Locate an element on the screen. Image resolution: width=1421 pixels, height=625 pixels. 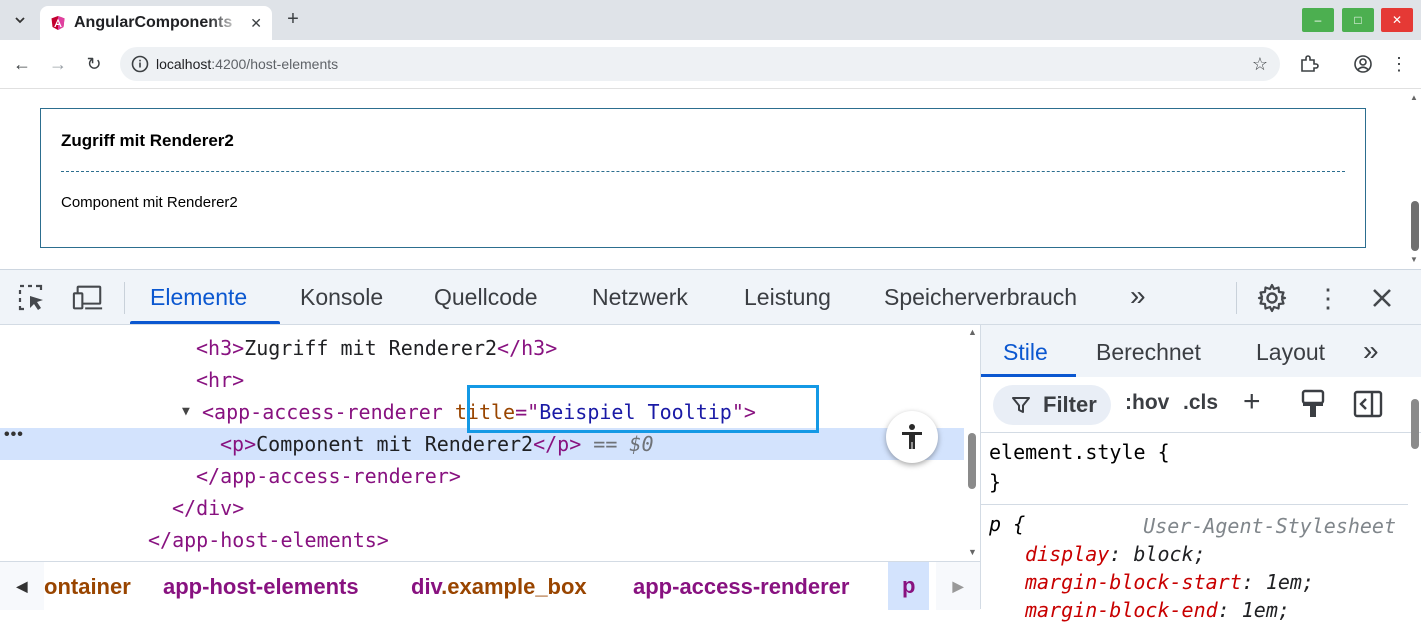
tab-strip: AngularComponents ✕ + – □ ✕ is located at coordinates (710, 20).